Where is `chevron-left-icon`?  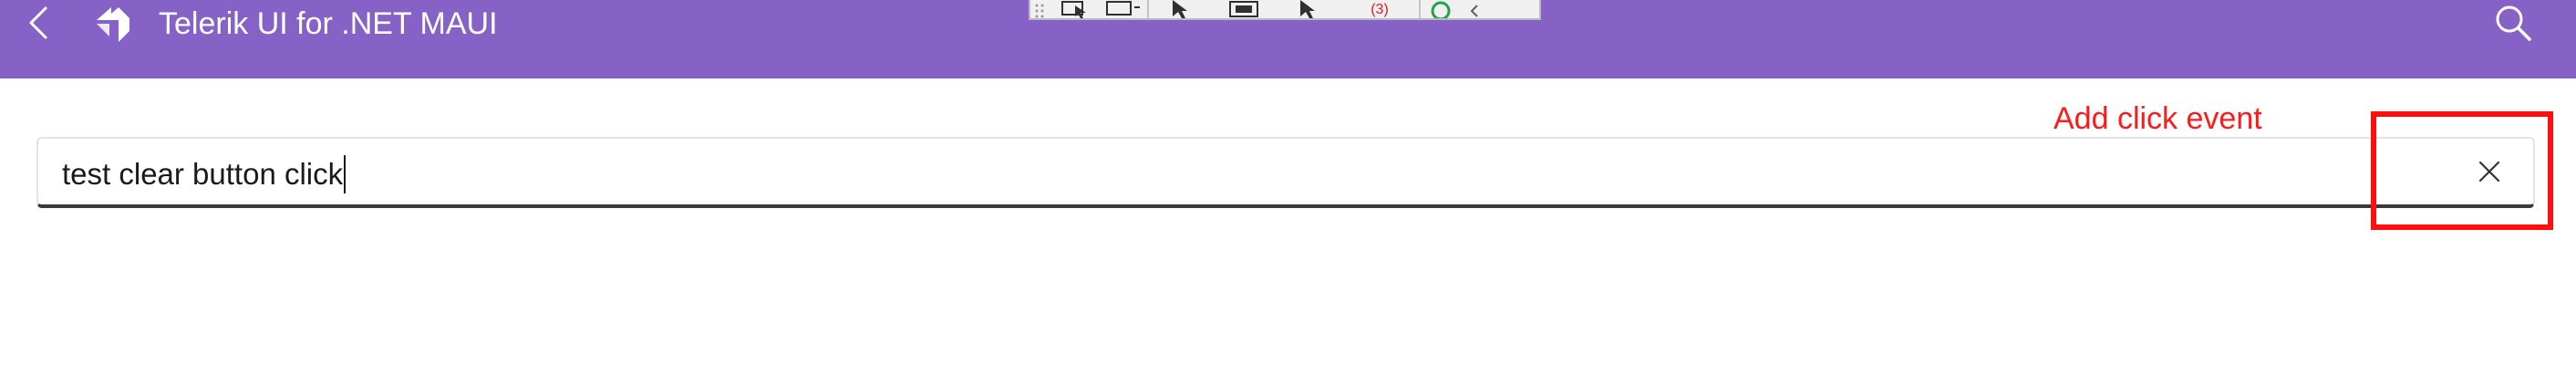
chevron-left-icon is located at coordinates (38, 22).